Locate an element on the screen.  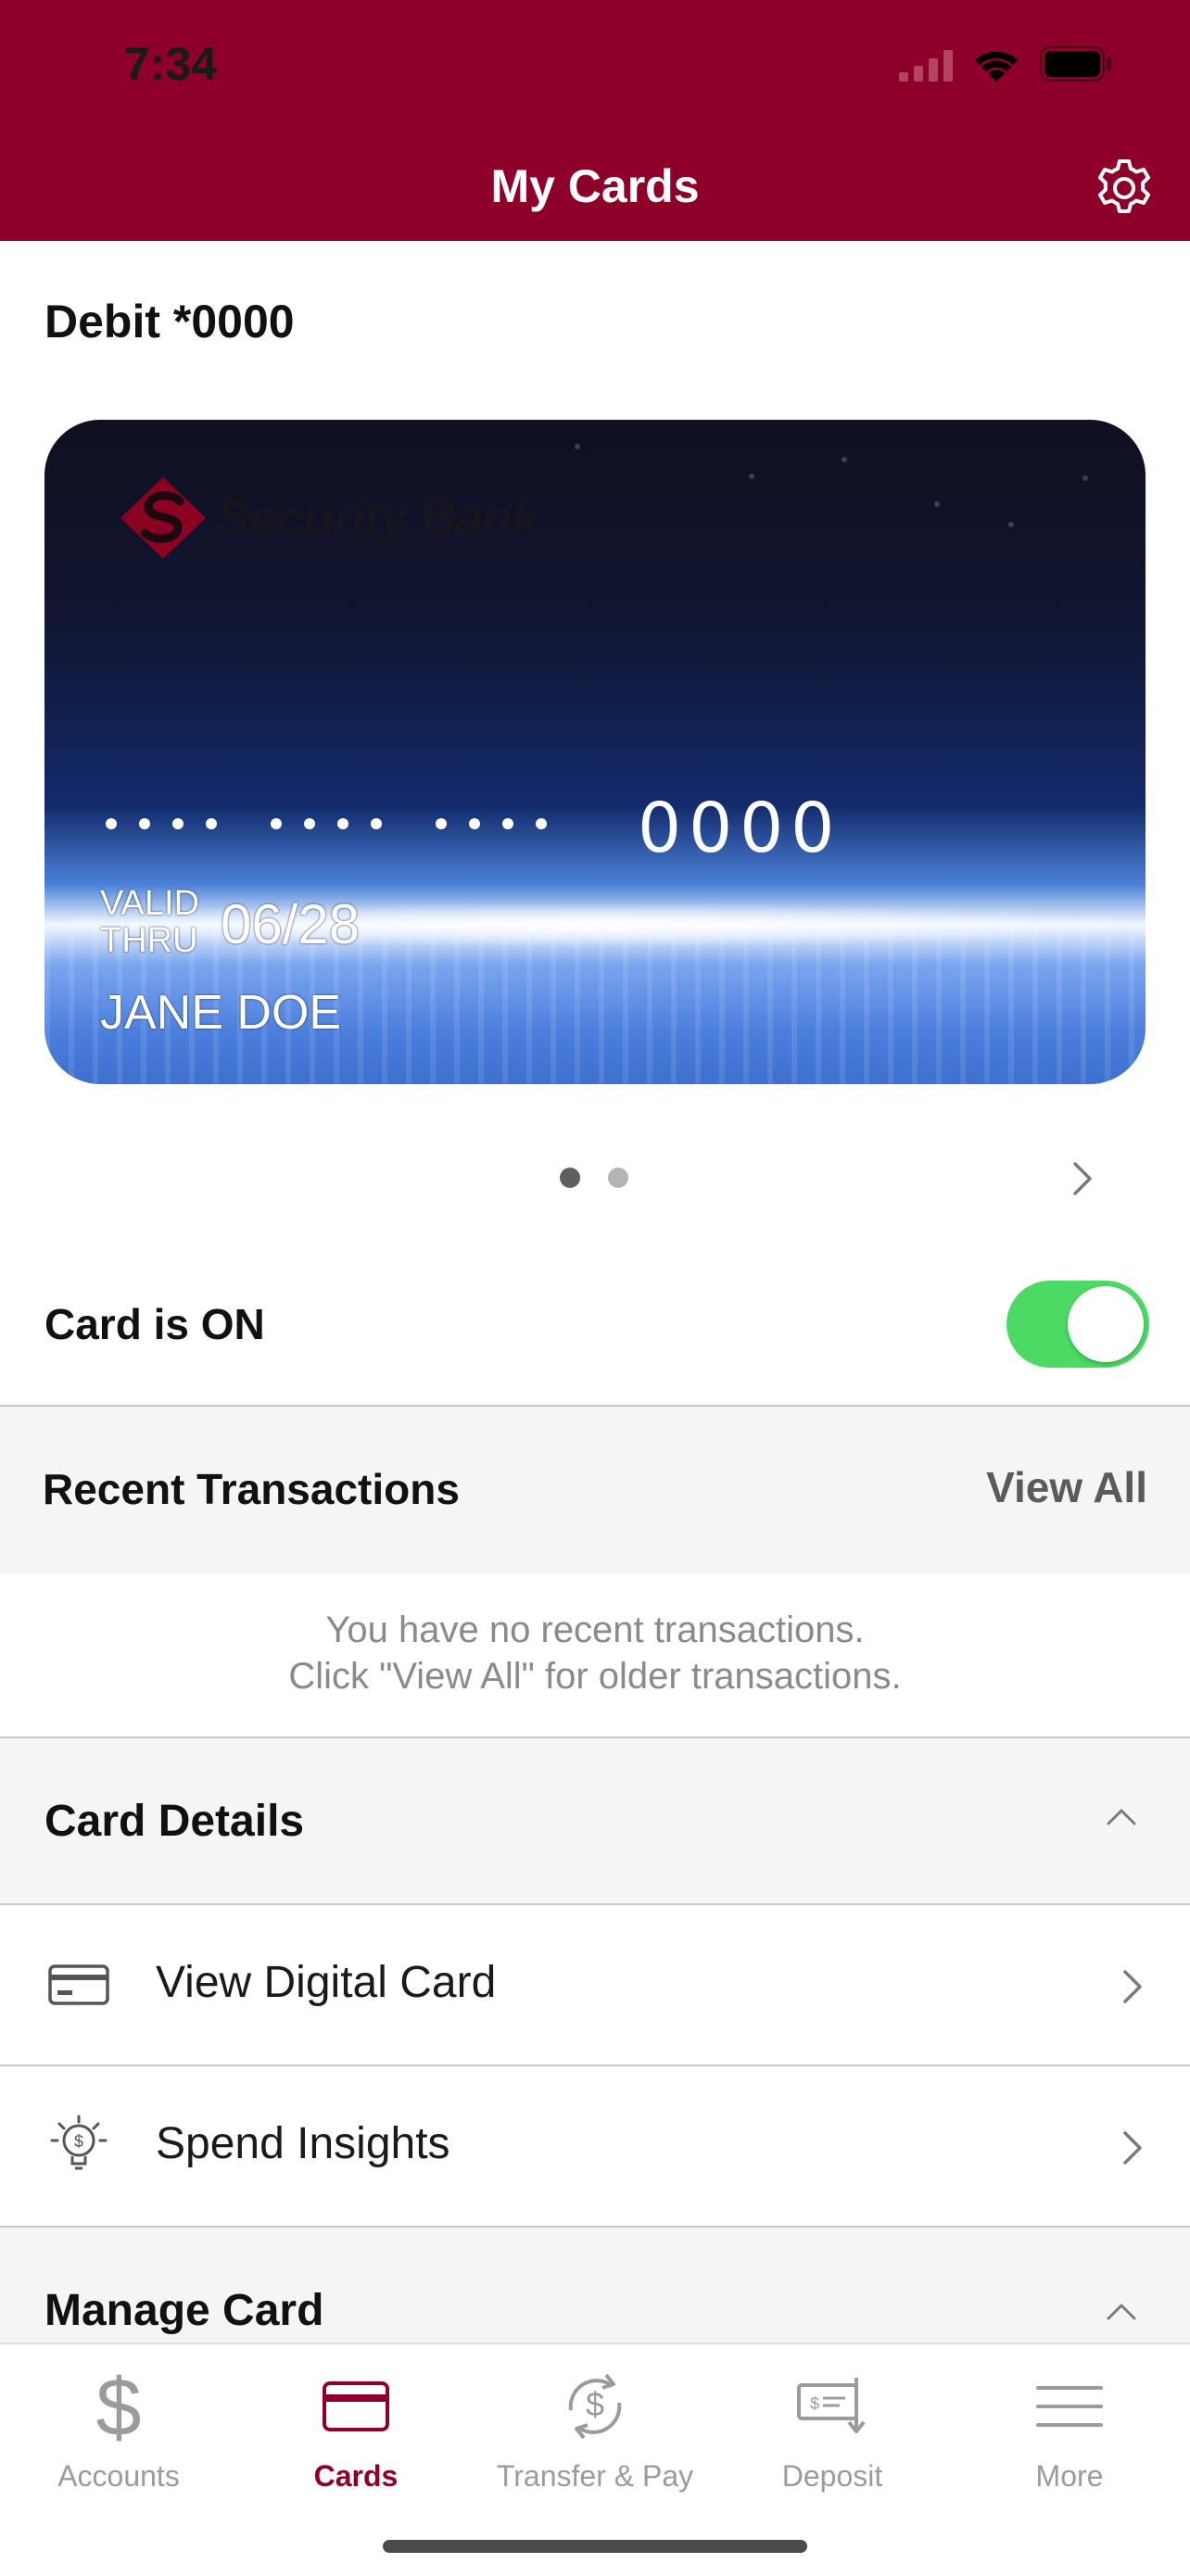
transfer-icon: $ is located at coordinates (595, 2406).